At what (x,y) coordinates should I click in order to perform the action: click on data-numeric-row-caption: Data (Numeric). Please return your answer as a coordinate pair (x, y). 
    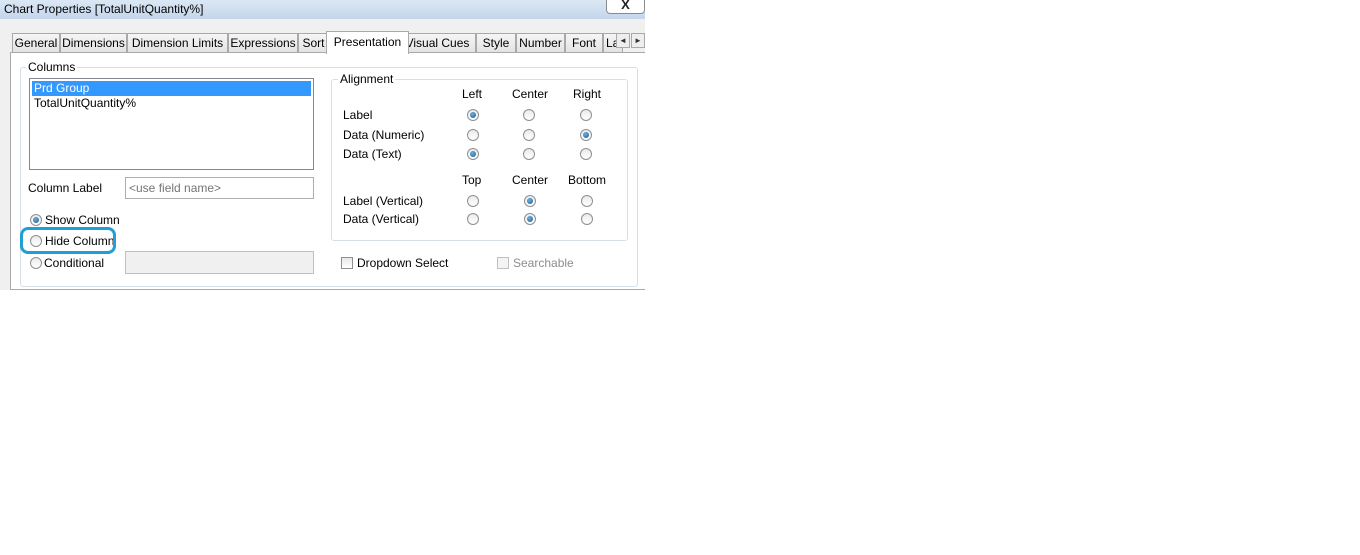
    Looking at the image, I should click on (384, 135).